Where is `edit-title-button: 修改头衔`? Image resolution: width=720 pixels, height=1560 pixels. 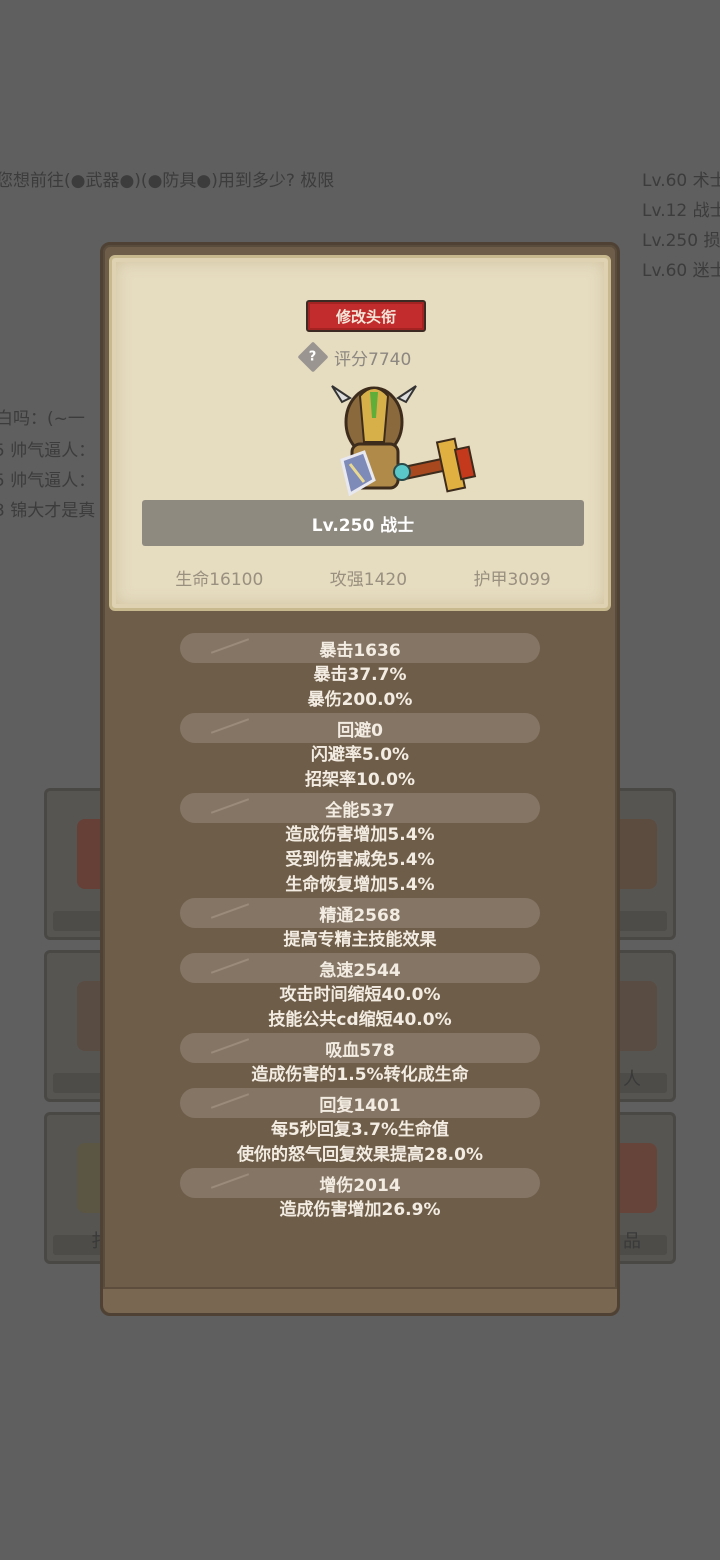
edit-title-button: 修改头衔 is located at coordinates (366, 316).